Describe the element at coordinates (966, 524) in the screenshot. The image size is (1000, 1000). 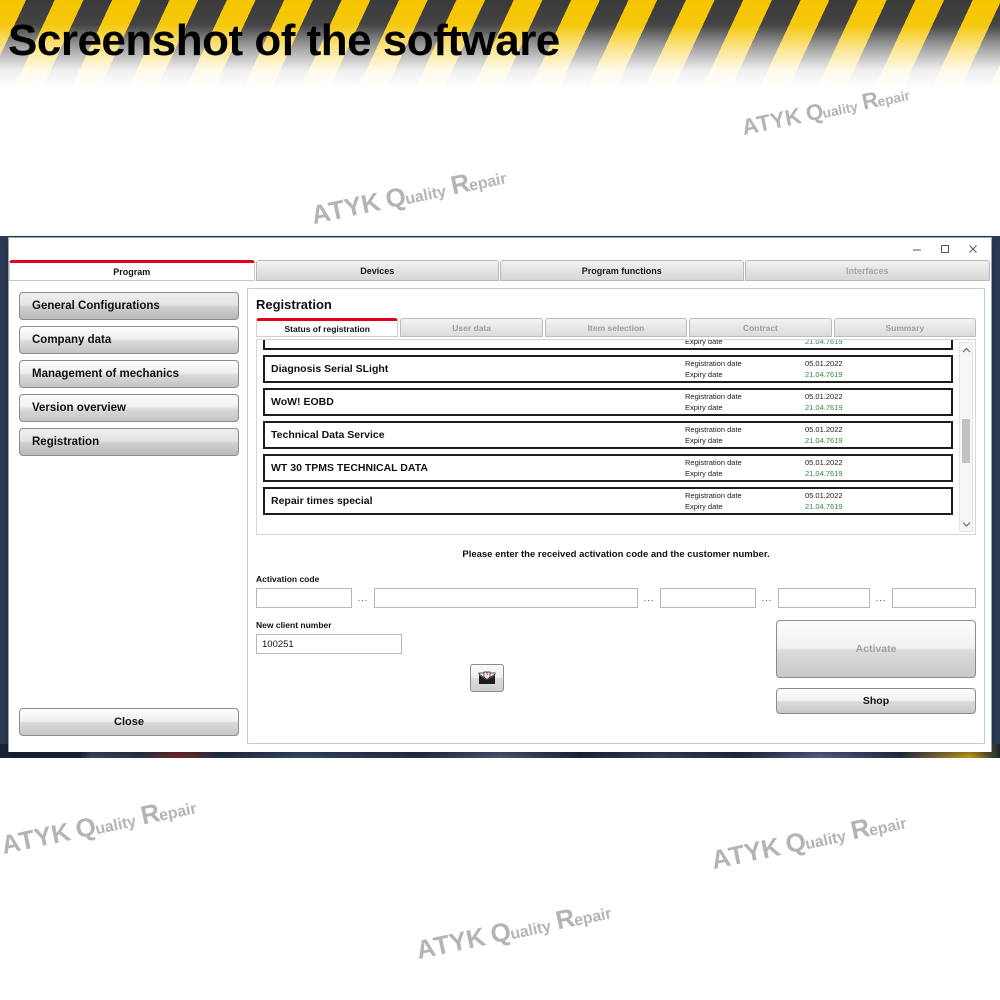
I see `chevron-down-icon` at that location.